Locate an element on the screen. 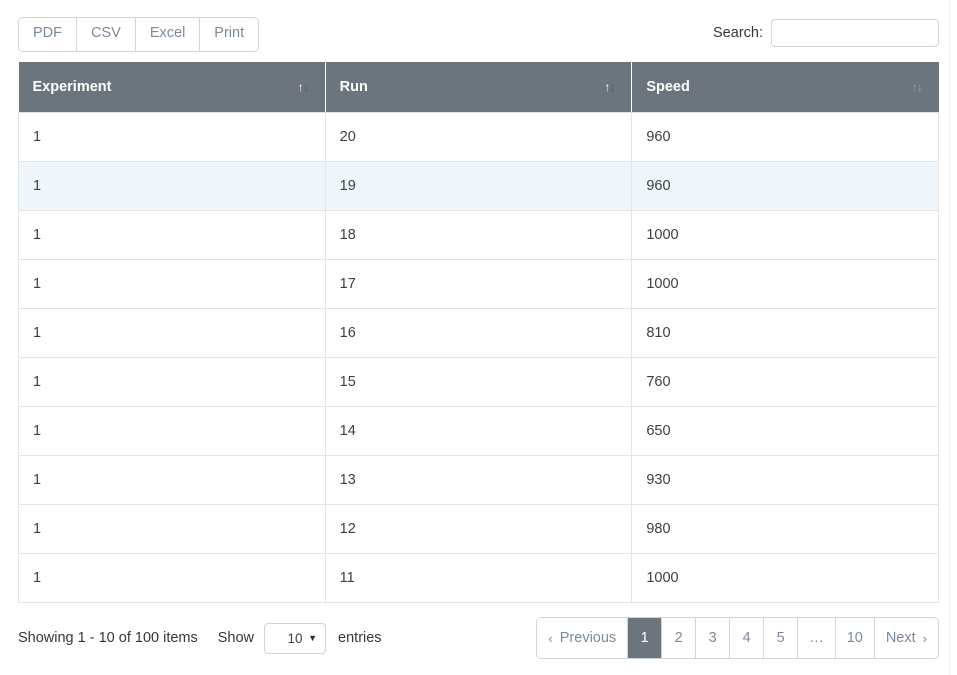  table-row: 1 16 810 is located at coordinates (478, 333).